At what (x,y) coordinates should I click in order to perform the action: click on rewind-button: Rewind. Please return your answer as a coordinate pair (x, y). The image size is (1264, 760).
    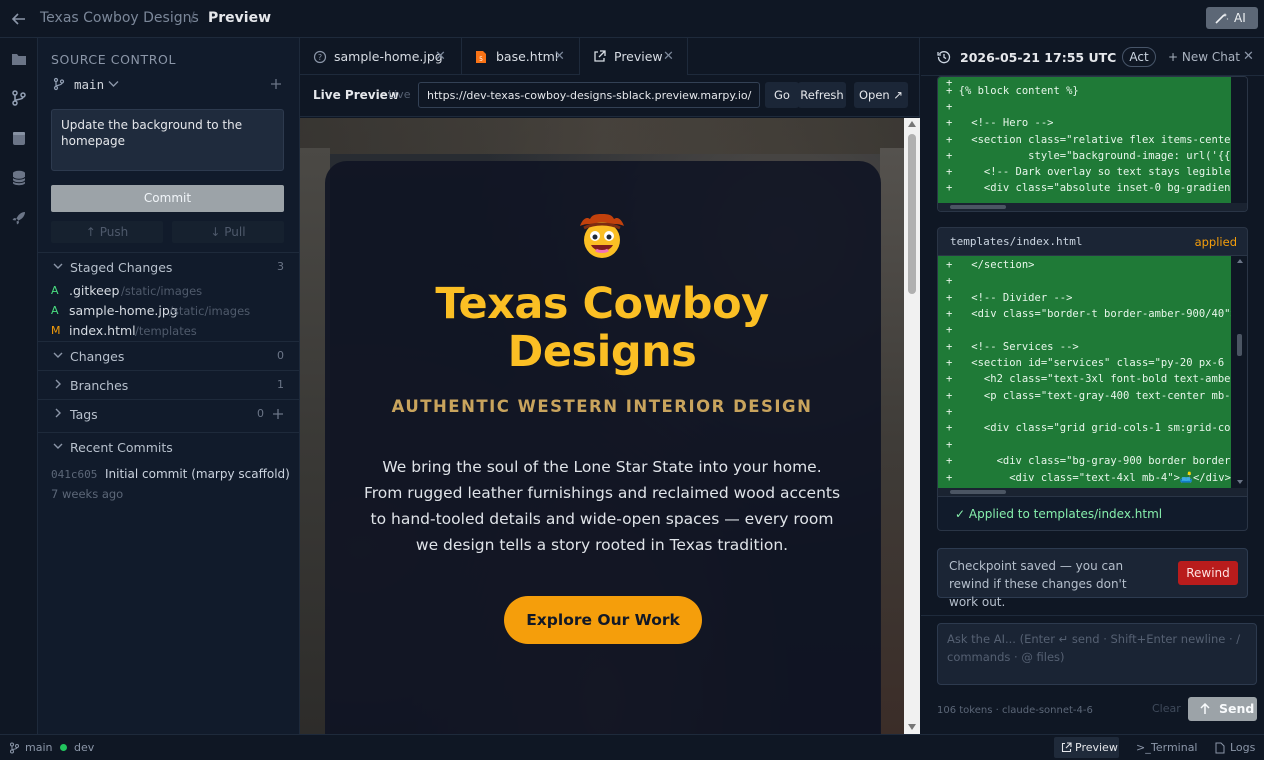
    Looking at the image, I should click on (1208, 573).